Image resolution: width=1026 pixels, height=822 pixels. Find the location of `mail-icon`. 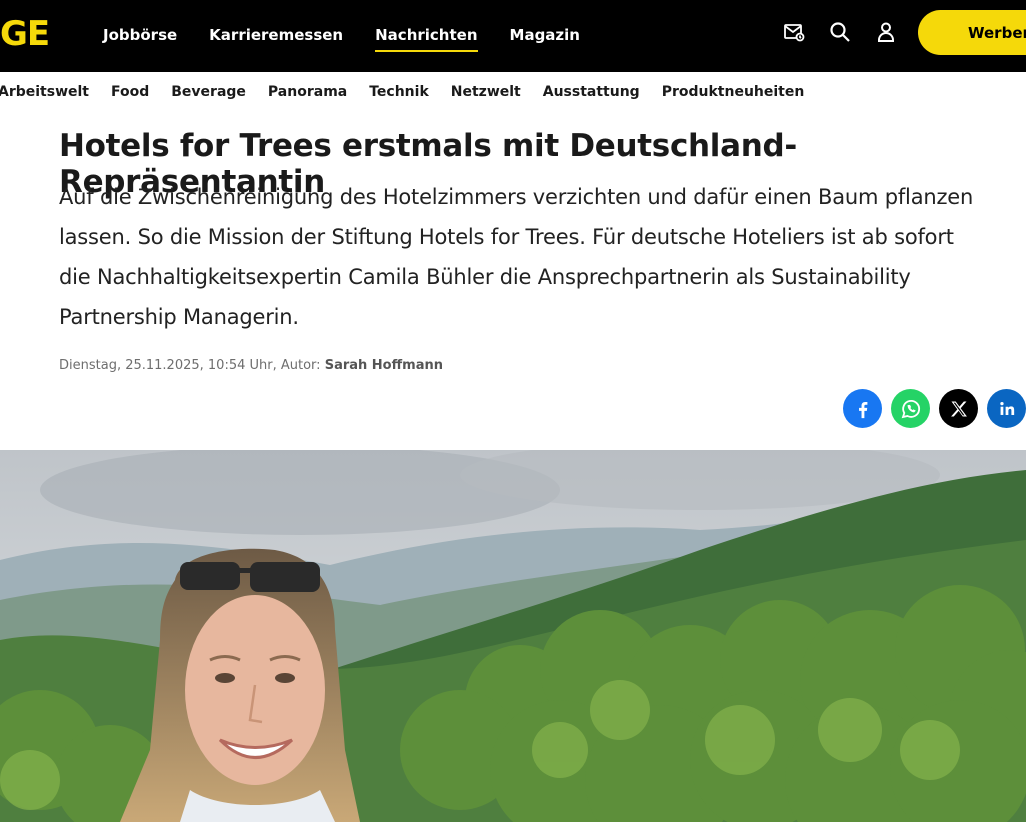

mail-icon is located at coordinates (794, 32).